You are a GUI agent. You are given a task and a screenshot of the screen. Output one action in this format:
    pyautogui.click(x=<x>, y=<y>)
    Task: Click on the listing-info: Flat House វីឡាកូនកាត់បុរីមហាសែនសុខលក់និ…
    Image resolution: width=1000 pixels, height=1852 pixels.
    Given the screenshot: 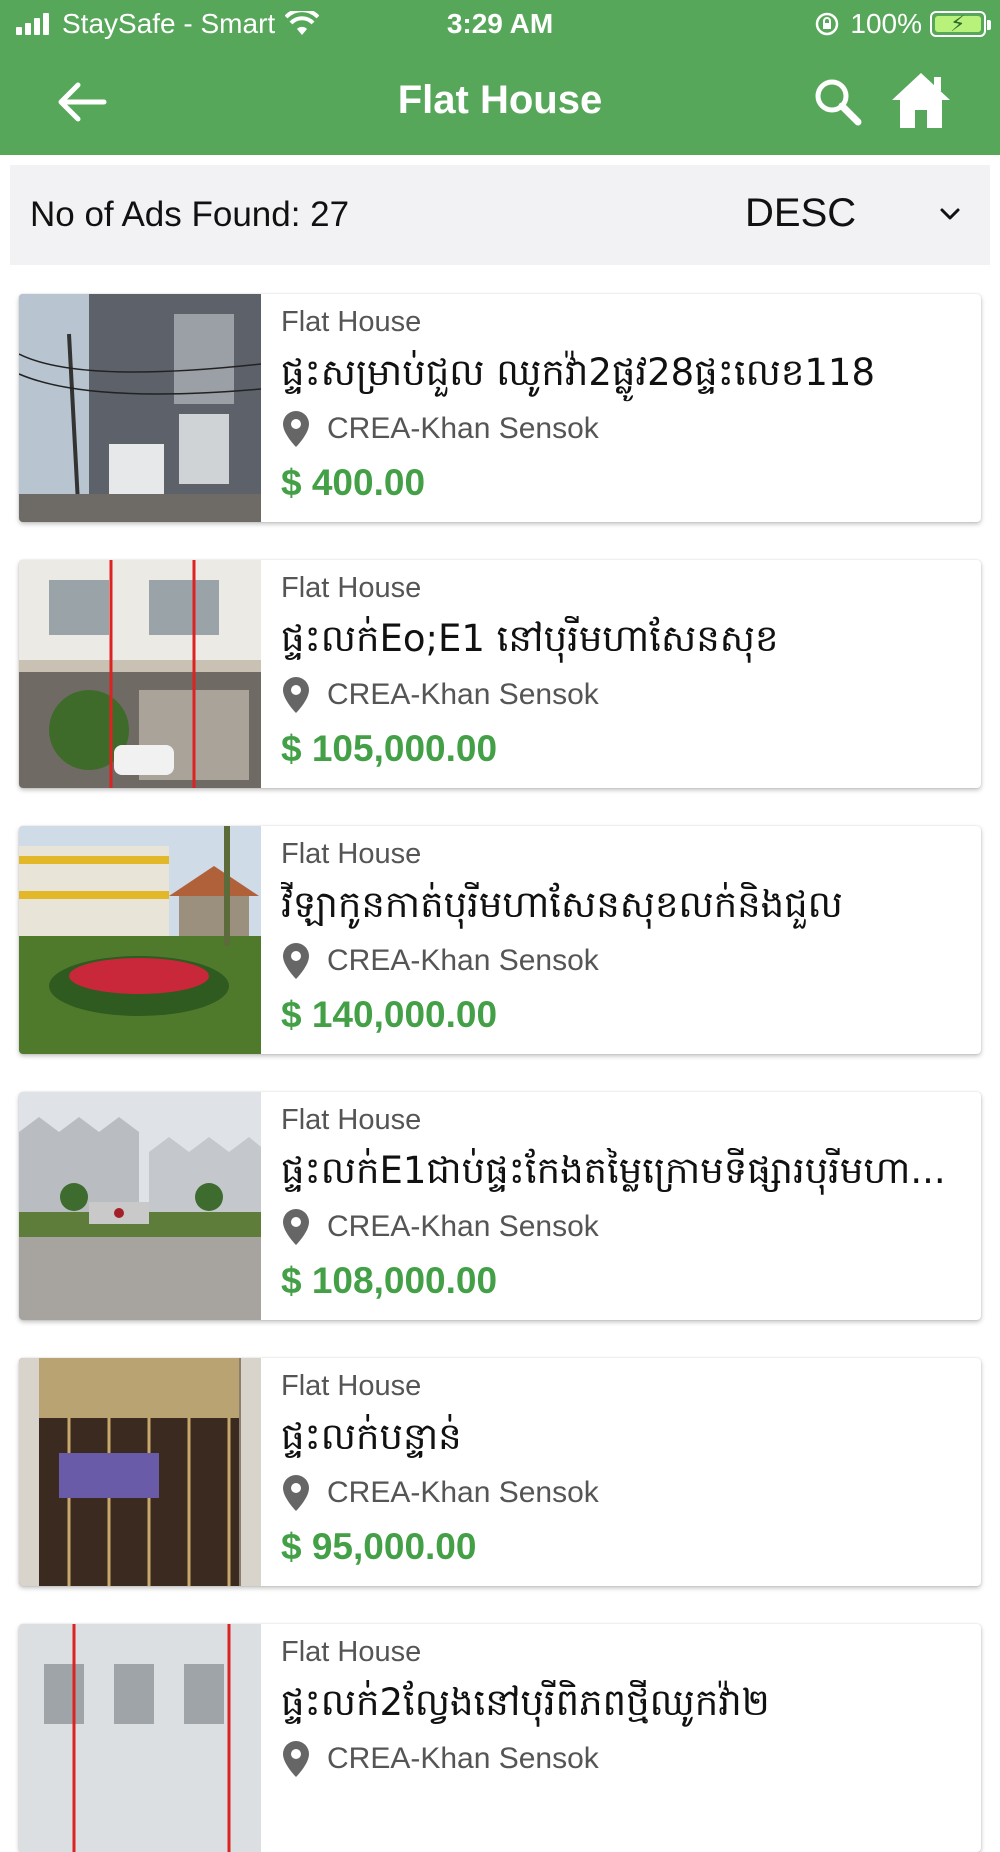 What is the action you would take?
    pyautogui.click(x=626, y=940)
    